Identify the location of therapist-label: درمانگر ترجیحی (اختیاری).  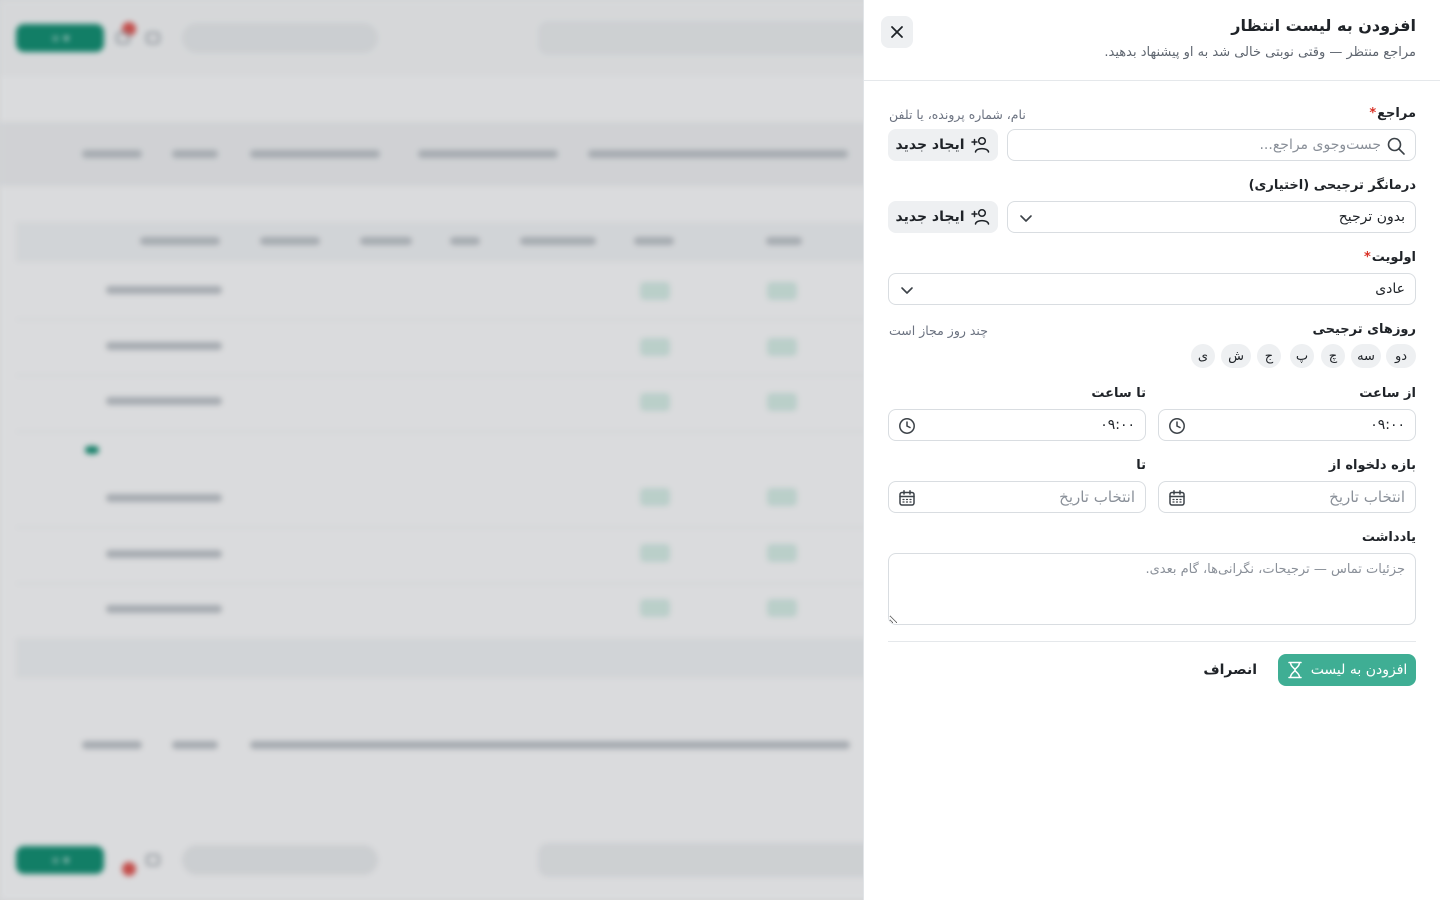
(1332, 185).